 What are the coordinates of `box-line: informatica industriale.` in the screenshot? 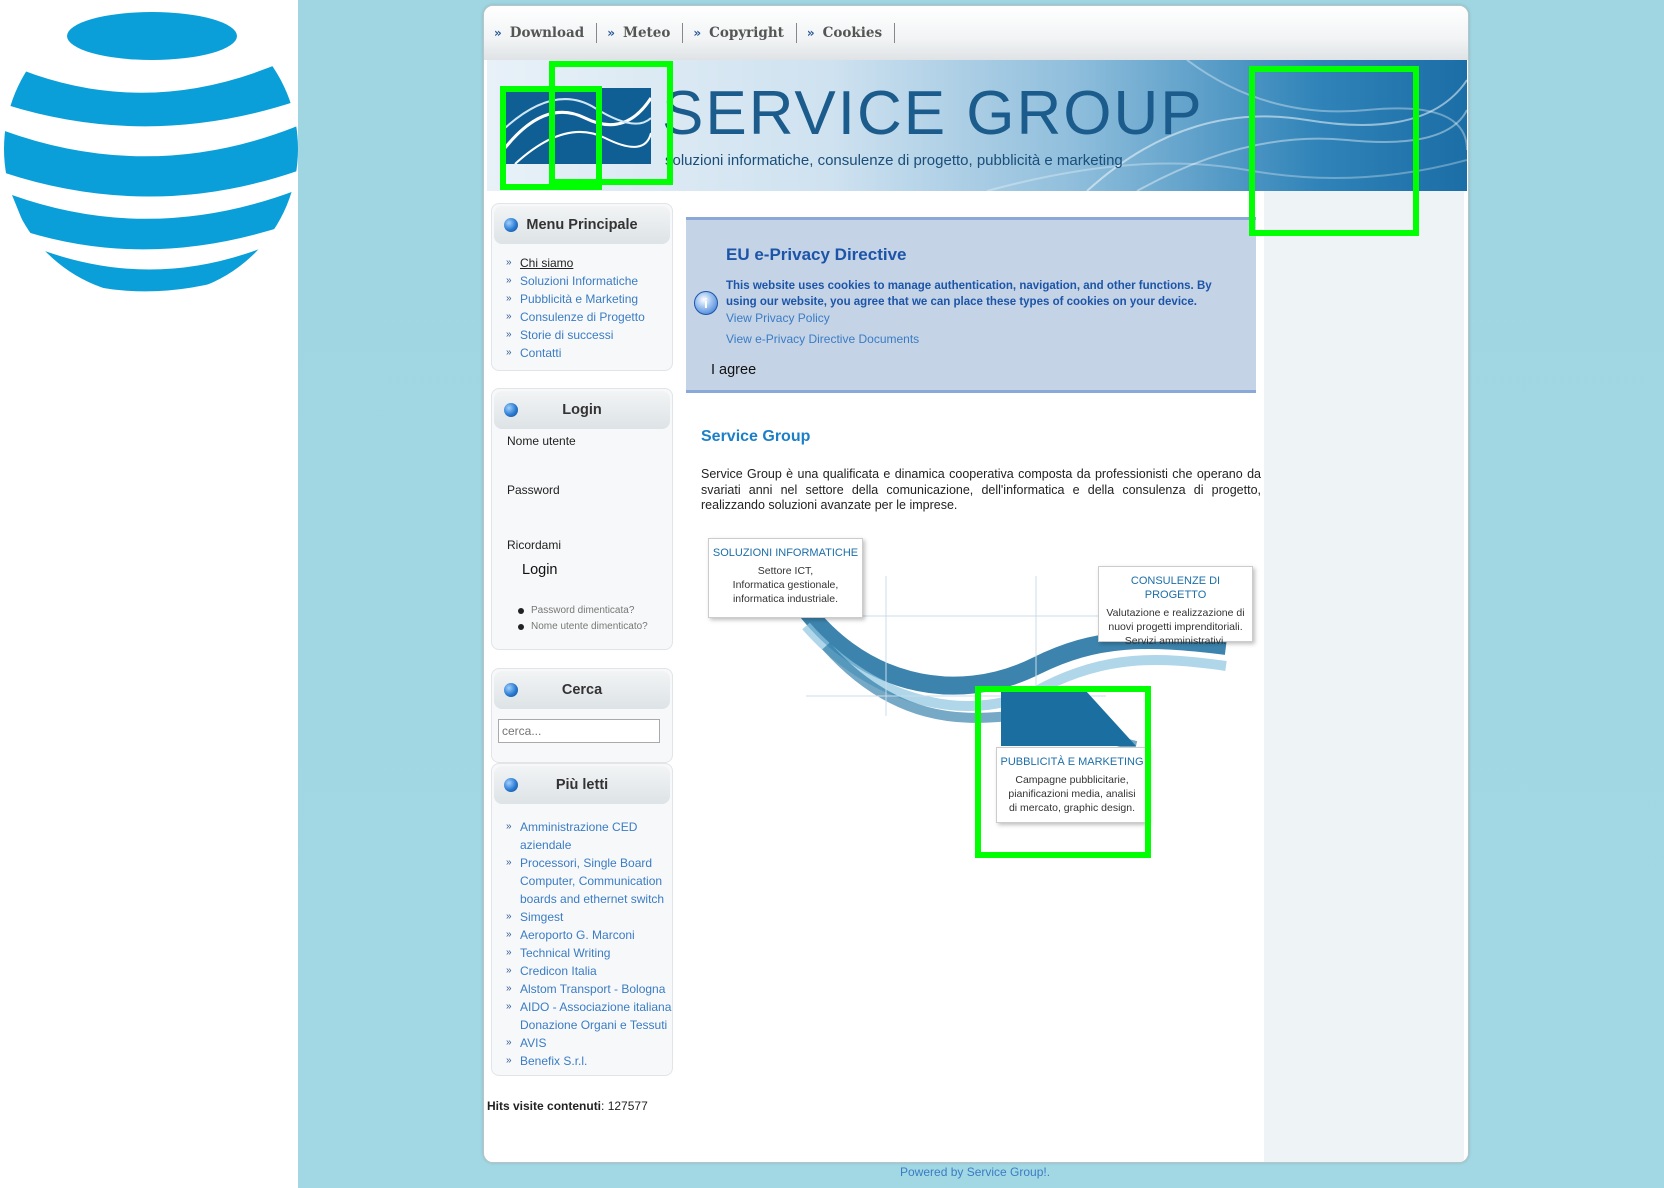 It's located at (785, 599).